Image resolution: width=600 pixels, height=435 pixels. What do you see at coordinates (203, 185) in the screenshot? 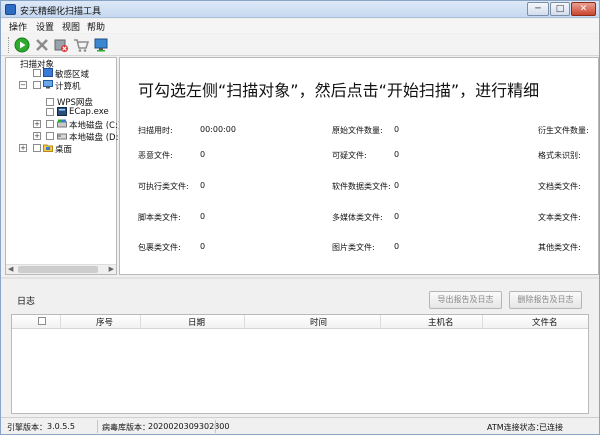
I see `stat-value-executable: 0` at bounding box center [203, 185].